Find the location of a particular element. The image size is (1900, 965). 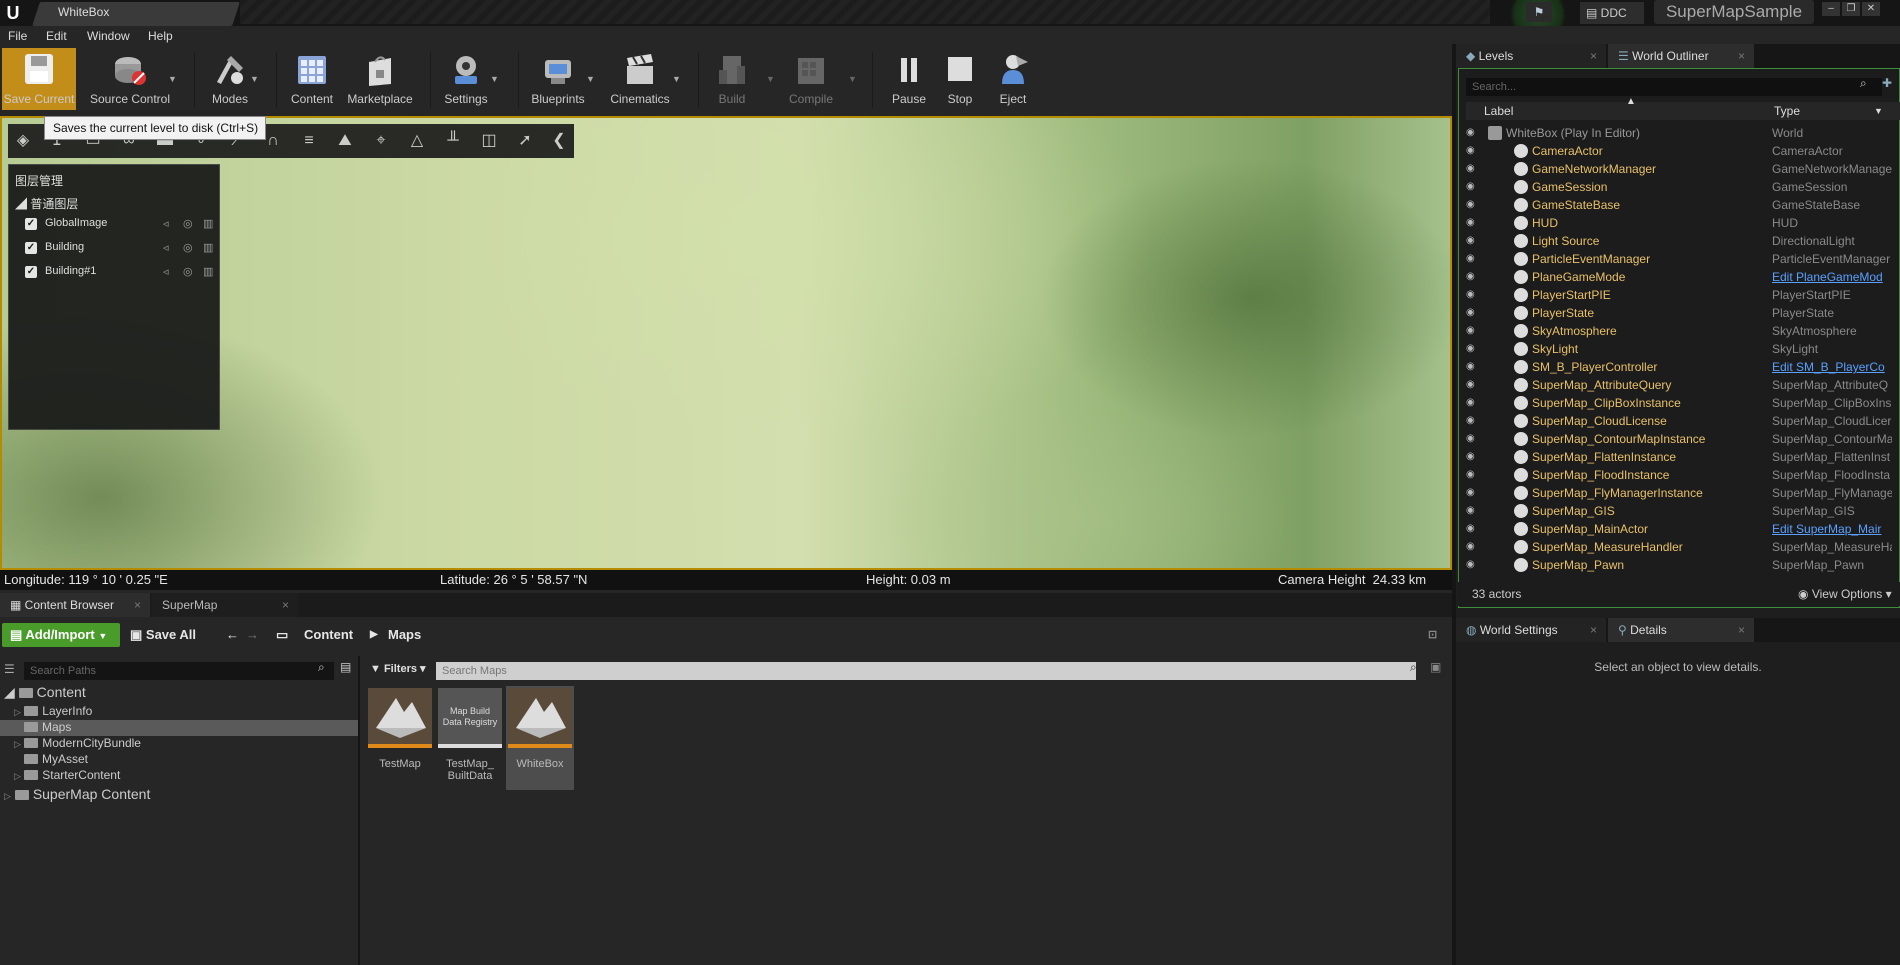

search-paths-input: Search Paths is located at coordinates (179, 671).